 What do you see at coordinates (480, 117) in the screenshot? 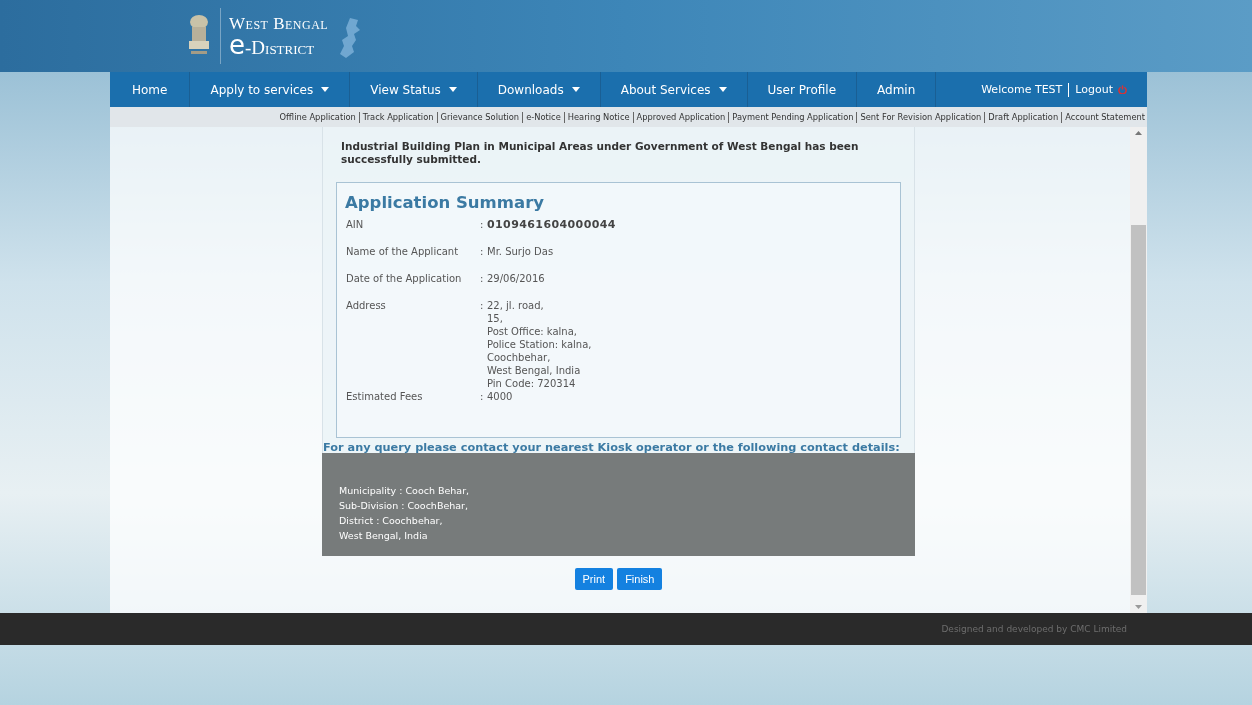
I see `sub-nav-link: Grievance Solution` at bounding box center [480, 117].